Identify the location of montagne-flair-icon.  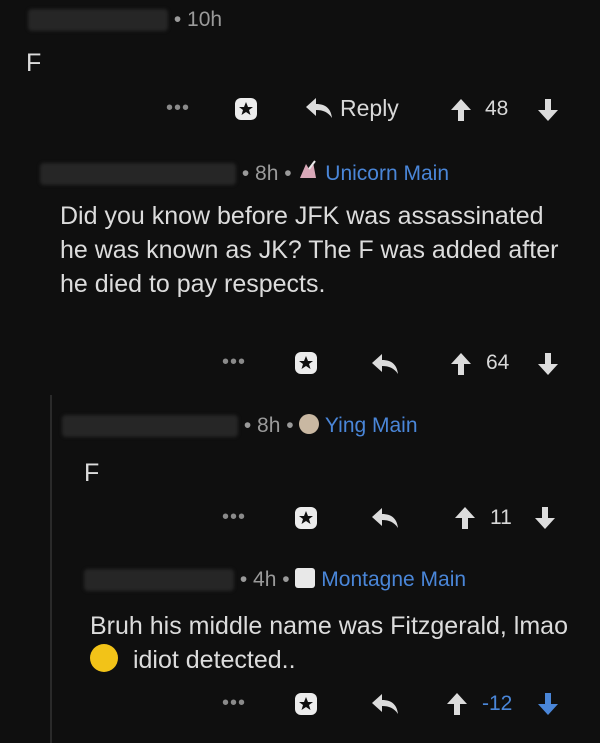
(305, 578).